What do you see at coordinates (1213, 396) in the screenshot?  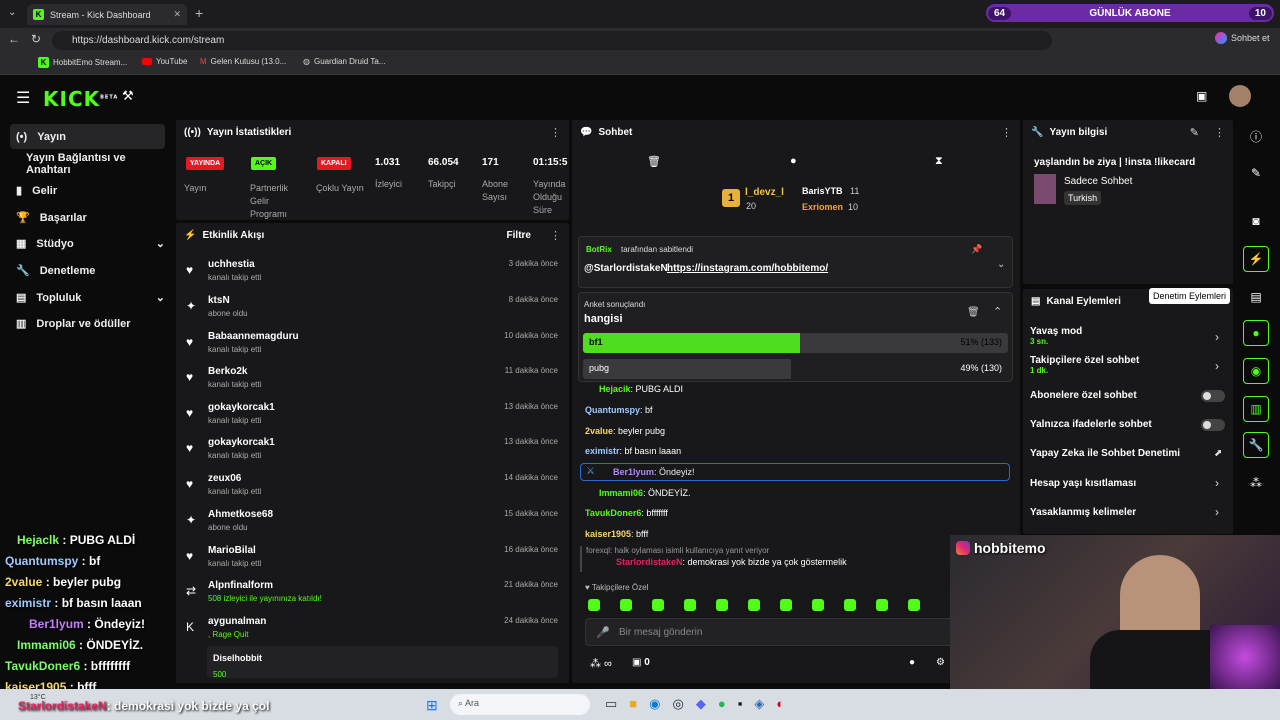 I see `subs-only-toggle` at bounding box center [1213, 396].